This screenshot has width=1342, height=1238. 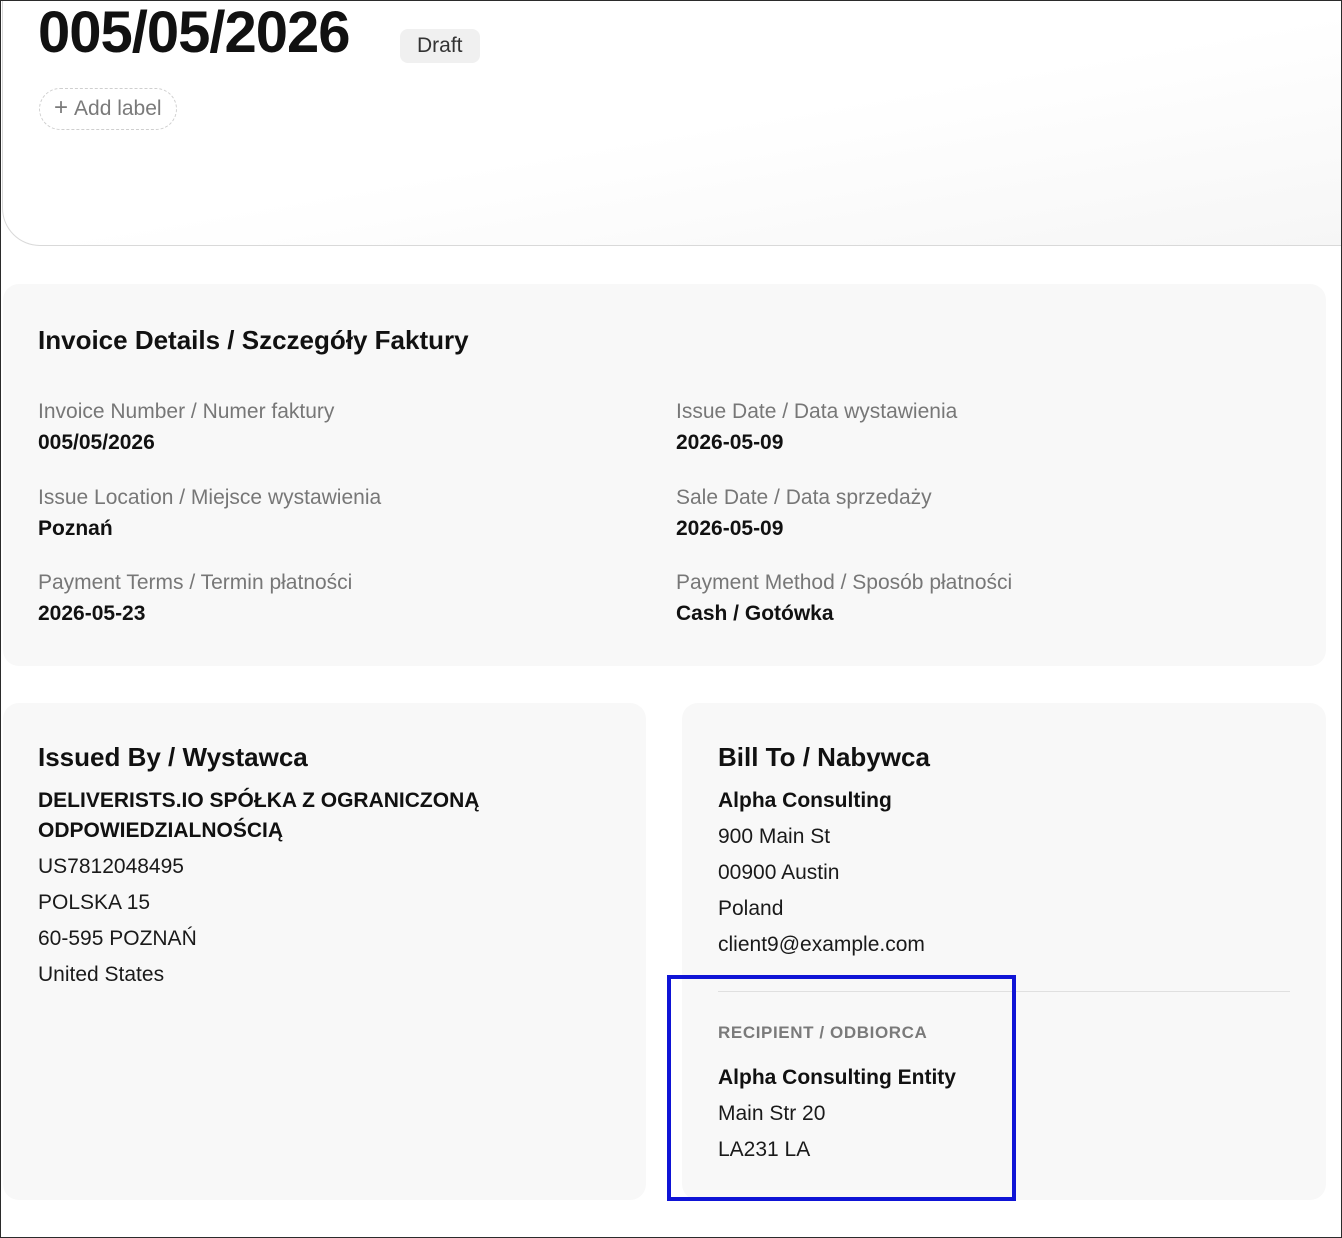 I want to click on add-label-button: + Add label, so click(x=108, y=109).